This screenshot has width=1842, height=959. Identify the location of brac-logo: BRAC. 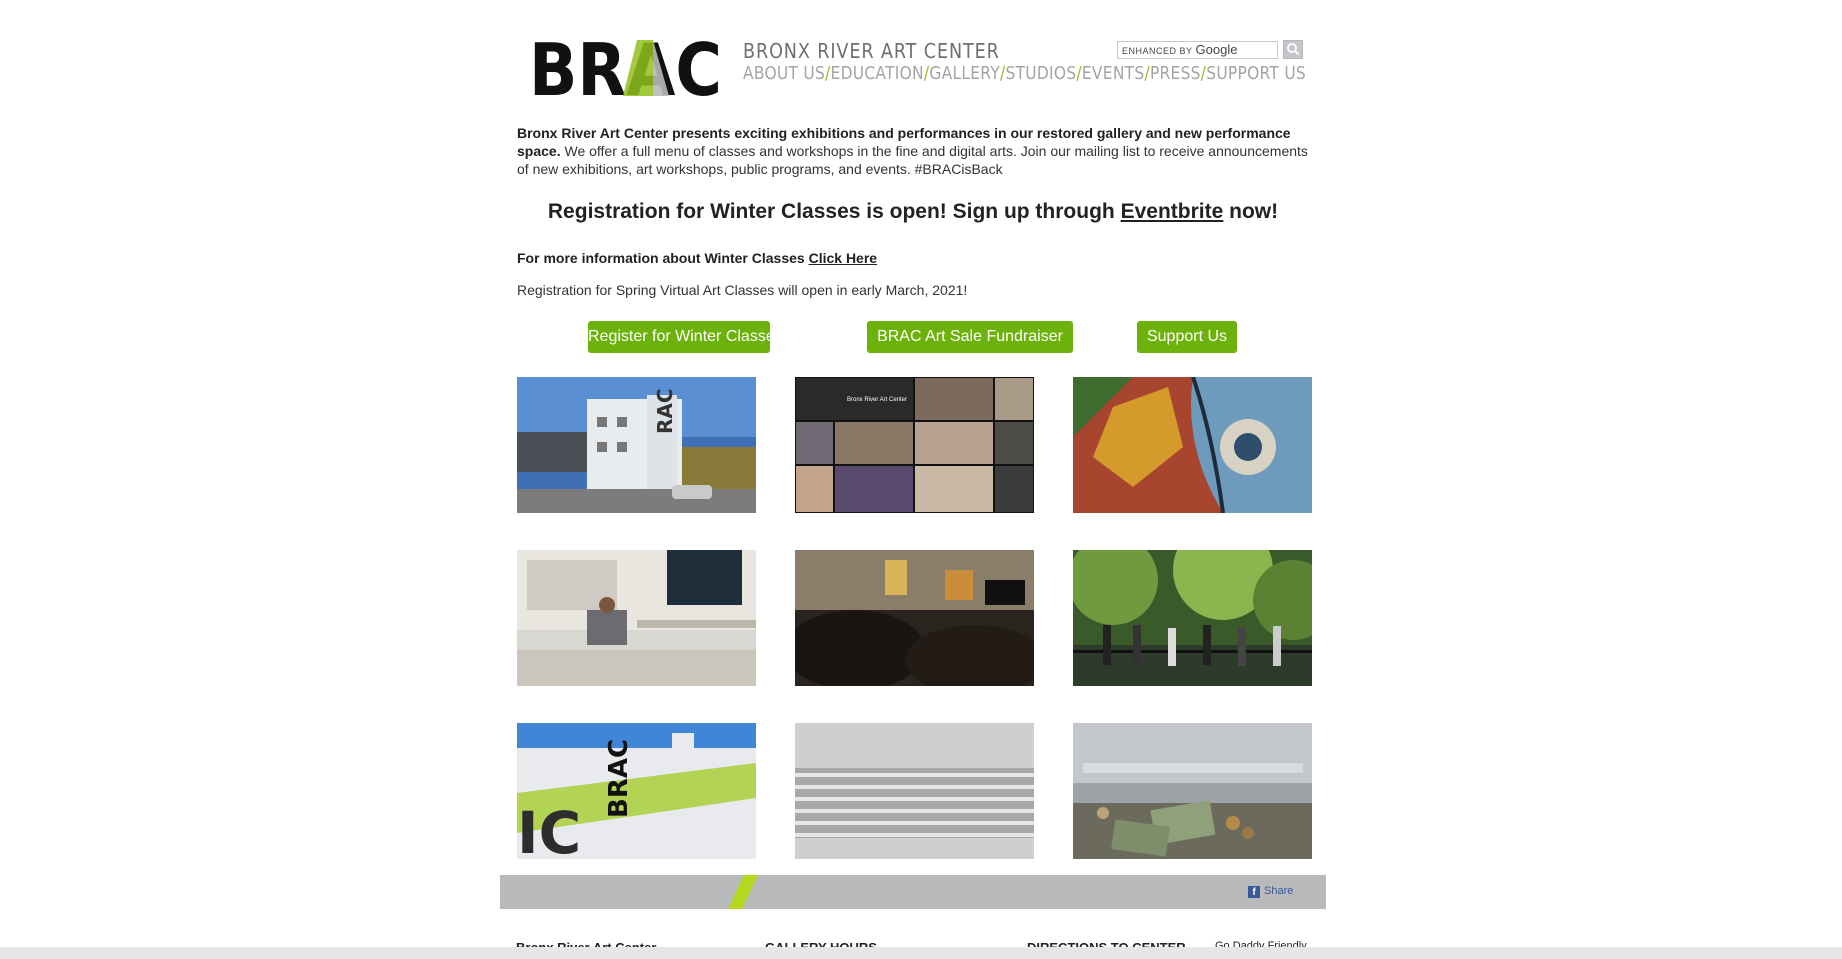
(626, 68).